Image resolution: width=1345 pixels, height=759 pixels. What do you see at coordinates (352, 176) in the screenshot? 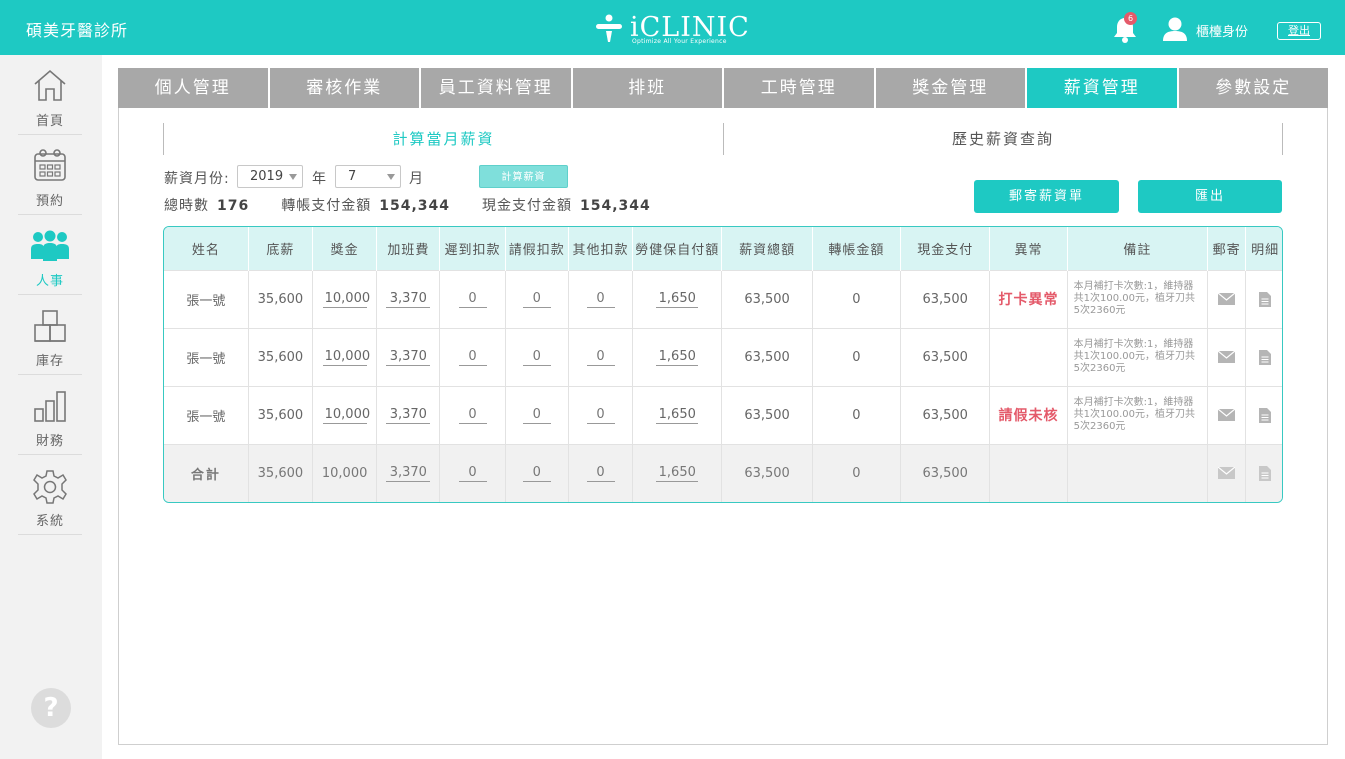
I see `month-value: 7` at bounding box center [352, 176].